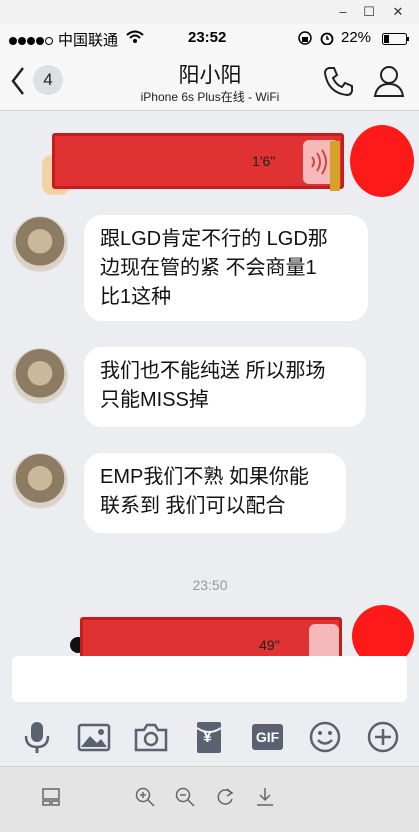 This screenshot has width=419, height=832. What do you see at coordinates (208, 268) in the screenshot?
I see `message-line: 边现在管的紧 不会商量1` at bounding box center [208, 268].